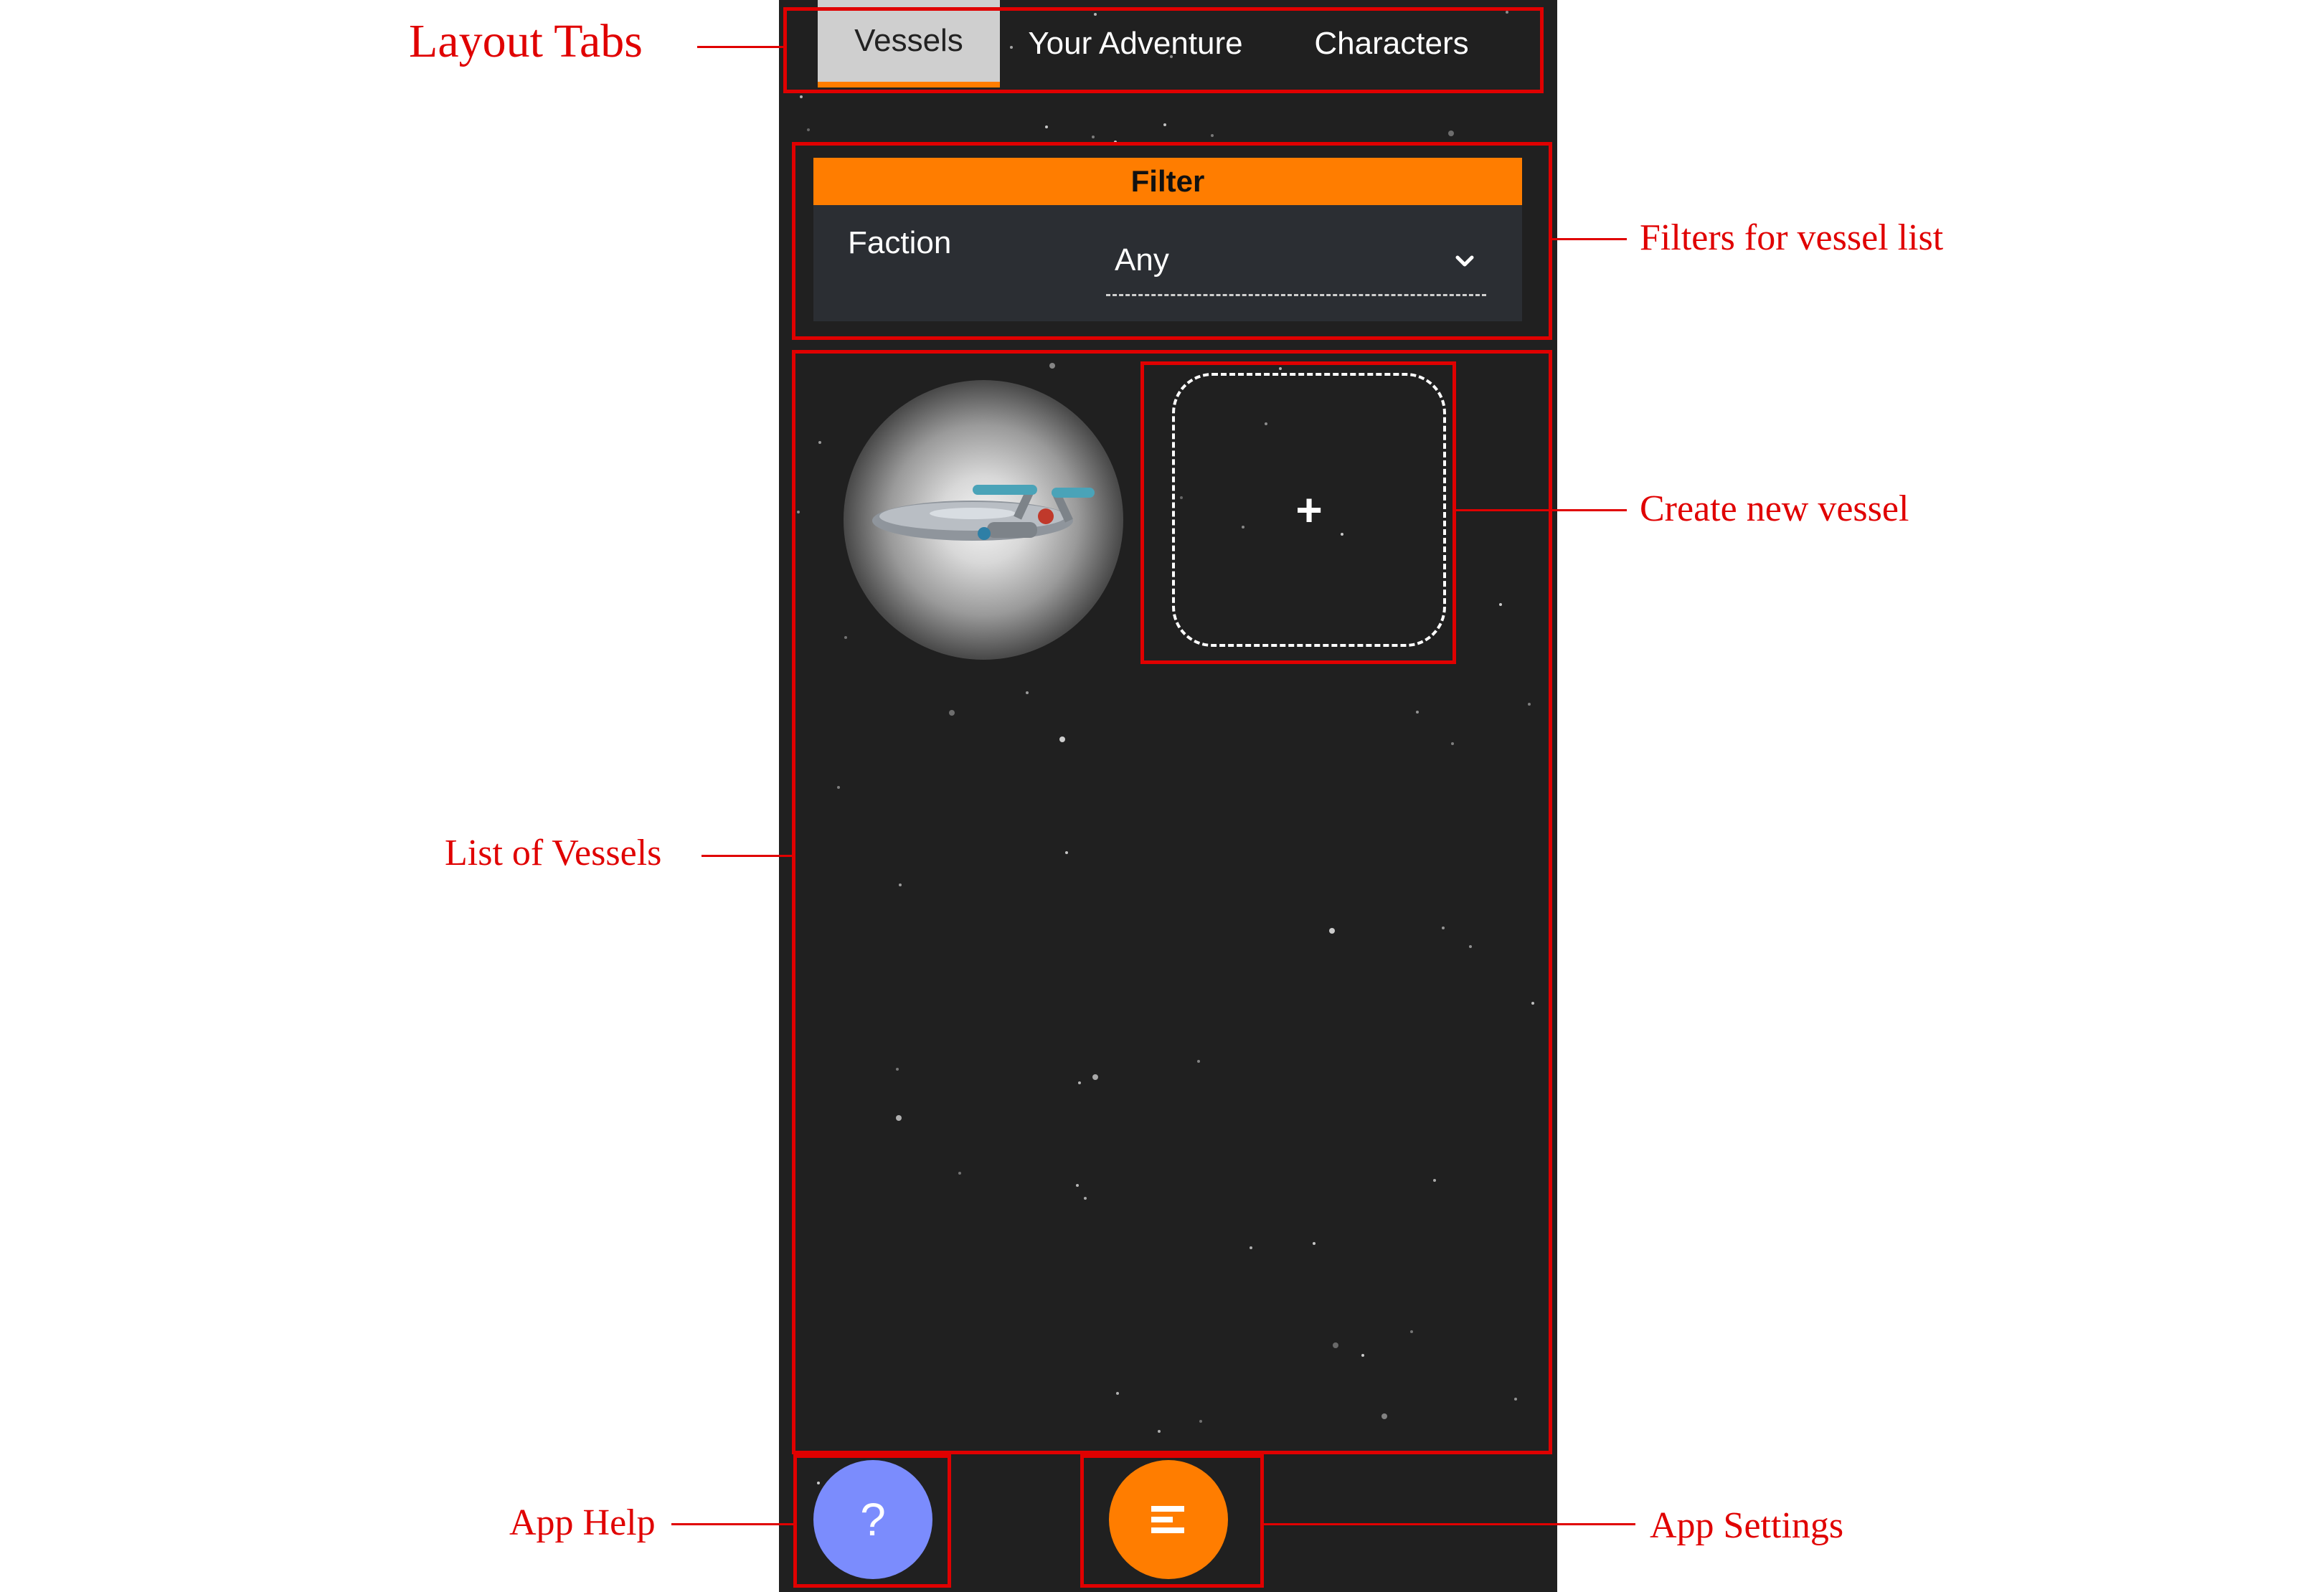  Describe the element at coordinates (1747, 1526) in the screenshot. I see `annotation-app-settings: App Settings` at that location.